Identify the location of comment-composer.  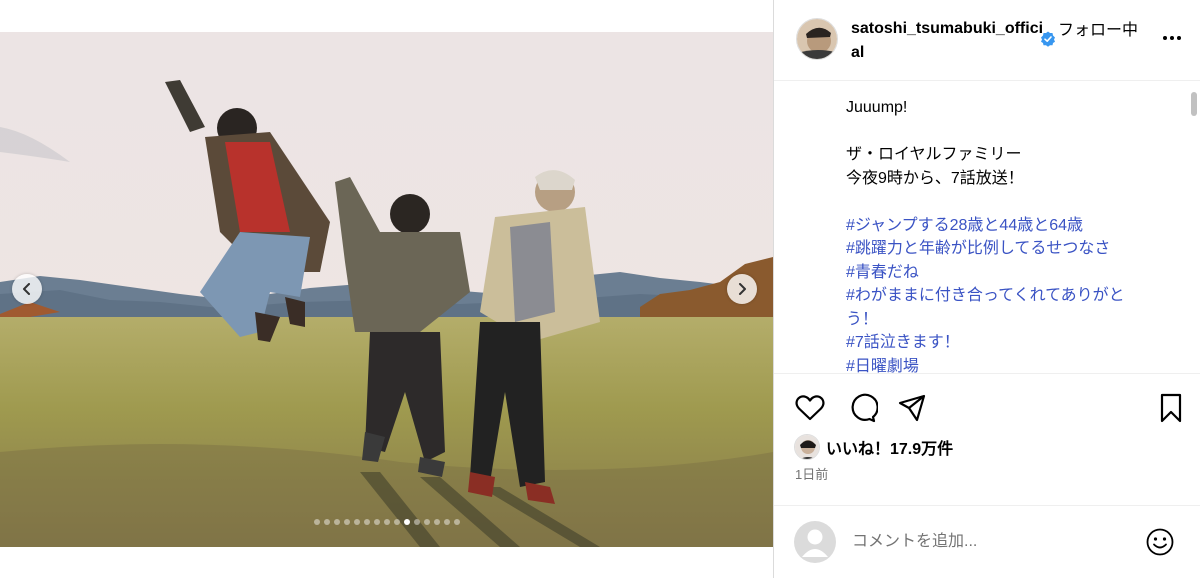
(987, 541).